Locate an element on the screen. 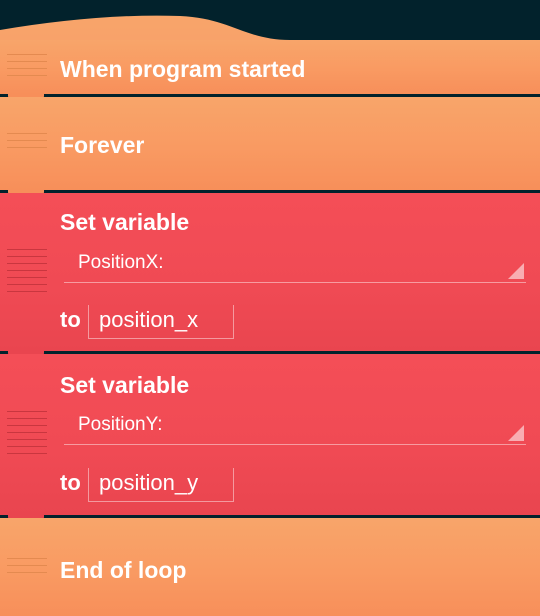 This screenshot has height=616, width=540. variable-dropdown: PositionY: is located at coordinates (295, 427).